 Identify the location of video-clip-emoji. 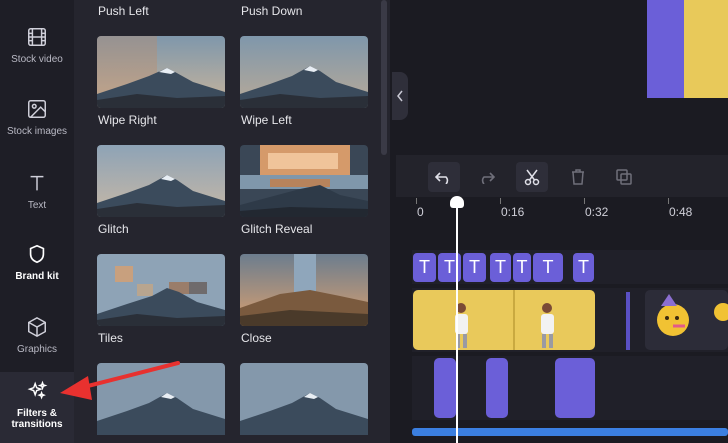
(686, 320).